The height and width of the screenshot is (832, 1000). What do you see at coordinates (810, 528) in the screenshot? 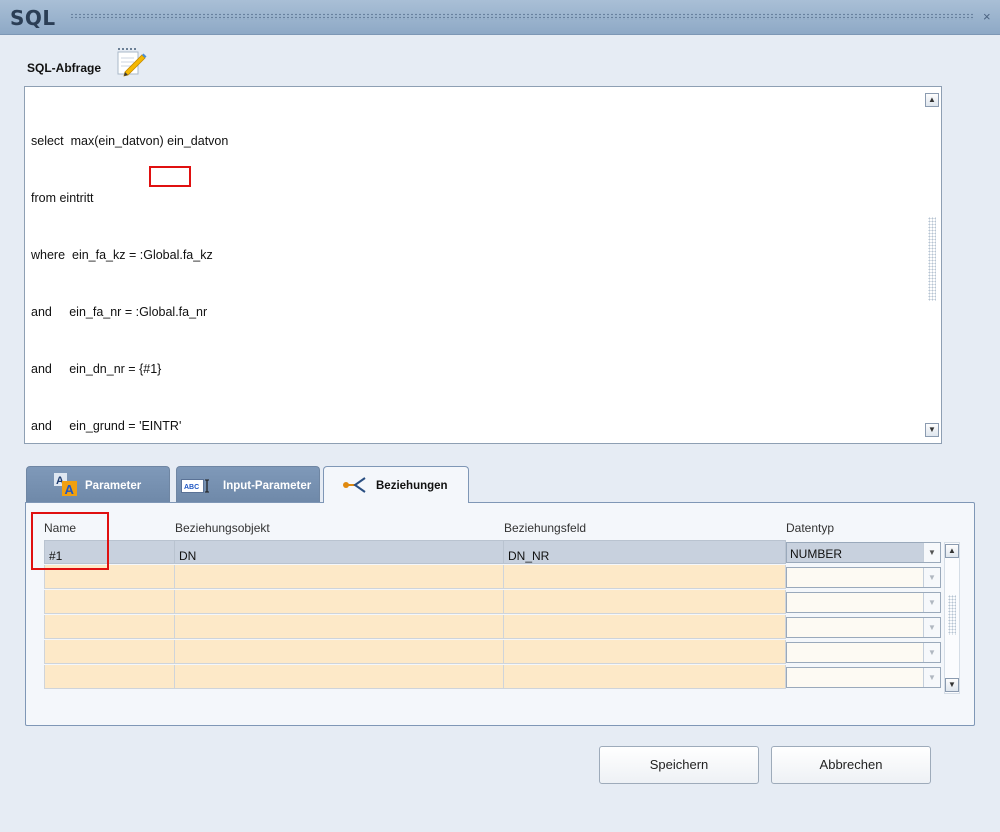
I see `column-header-datentyp: Datentyp` at bounding box center [810, 528].